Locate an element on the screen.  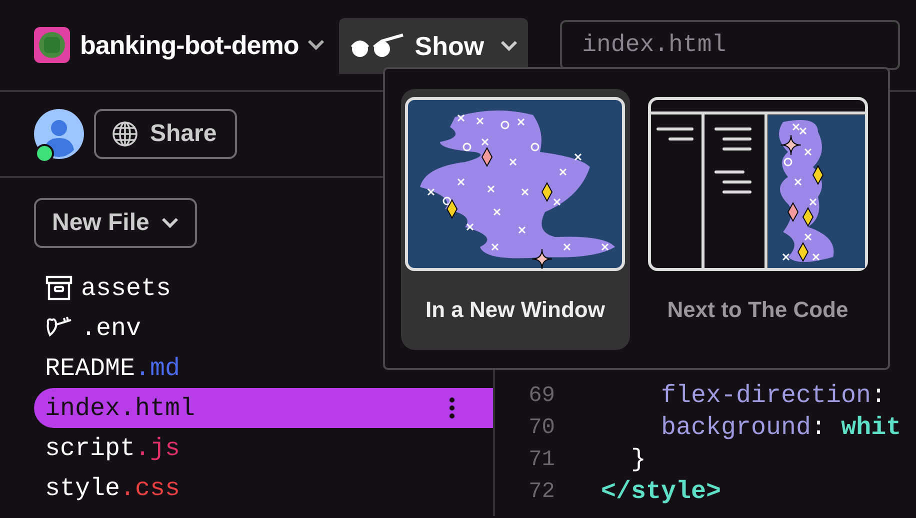
code-line: background: whit is located at coordinates (781, 427).